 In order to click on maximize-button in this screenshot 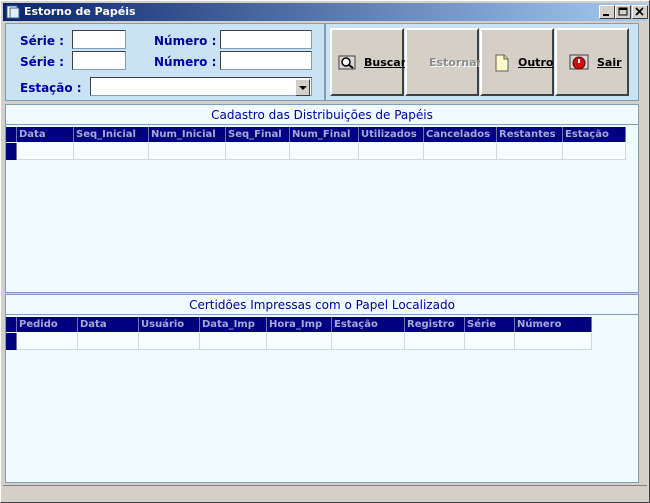, I will do `click(623, 12)`.